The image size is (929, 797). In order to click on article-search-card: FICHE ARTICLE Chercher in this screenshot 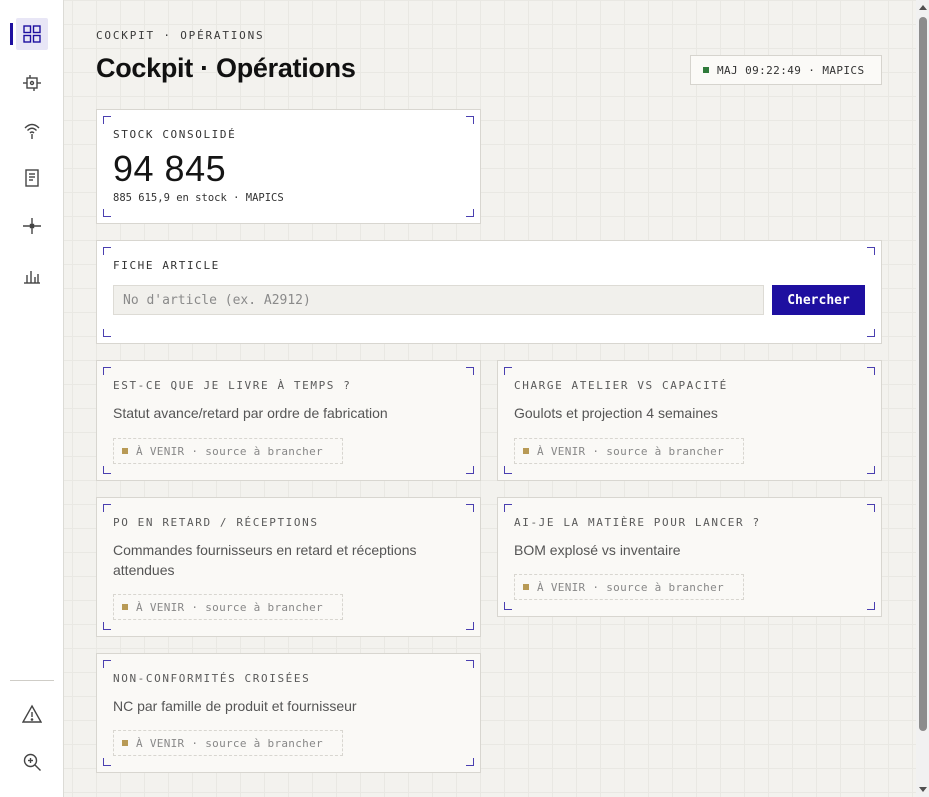, I will do `click(489, 292)`.